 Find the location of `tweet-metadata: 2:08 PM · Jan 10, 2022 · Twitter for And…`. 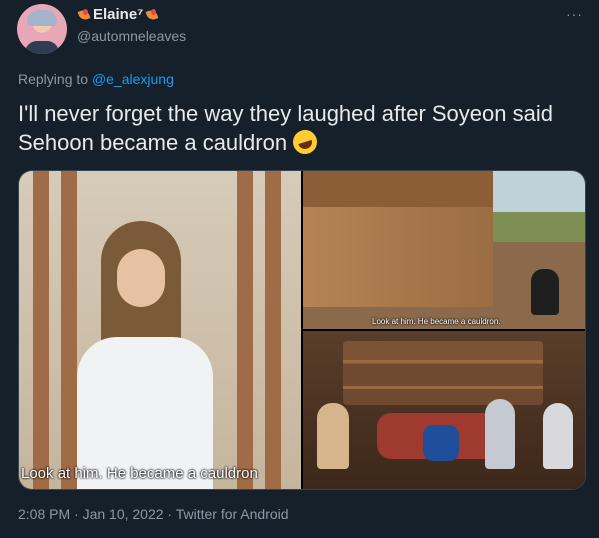

tweet-metadata: 2:08 PM · Jan 10, 2022 · Twitter for And… is located at coordinates (153, 514).